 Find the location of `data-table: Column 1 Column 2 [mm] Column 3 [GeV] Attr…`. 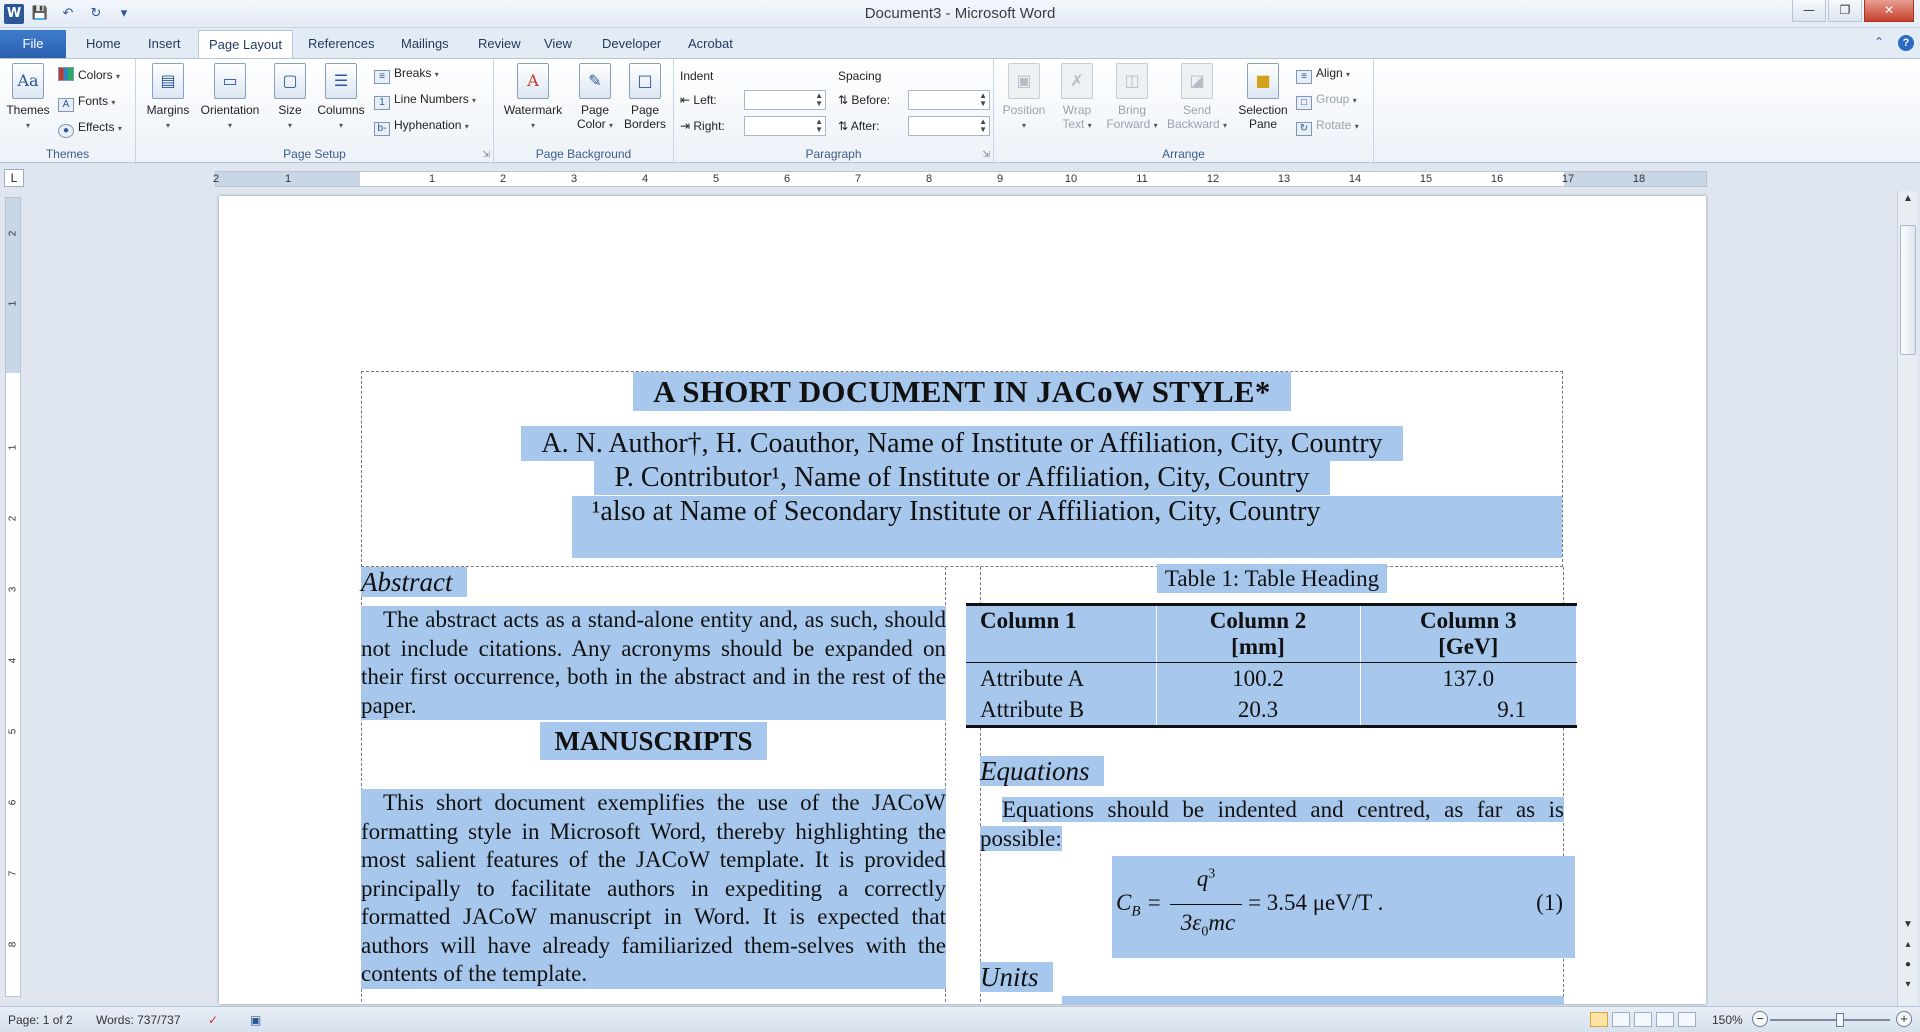

data-table: Column 1 Column 2 [mm] Column 3 [GeV] Attr… is located at coordinates (1271, 665).